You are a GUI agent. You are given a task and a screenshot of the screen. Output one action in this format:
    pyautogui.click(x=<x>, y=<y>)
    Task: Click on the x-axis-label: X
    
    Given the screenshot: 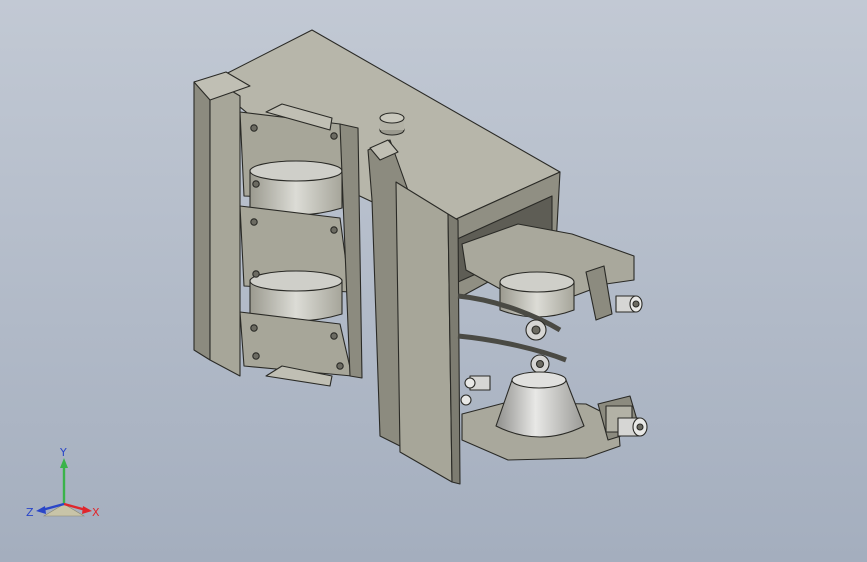 What is the action you would take?
    pyautogui.click(x=96, y=512)
    